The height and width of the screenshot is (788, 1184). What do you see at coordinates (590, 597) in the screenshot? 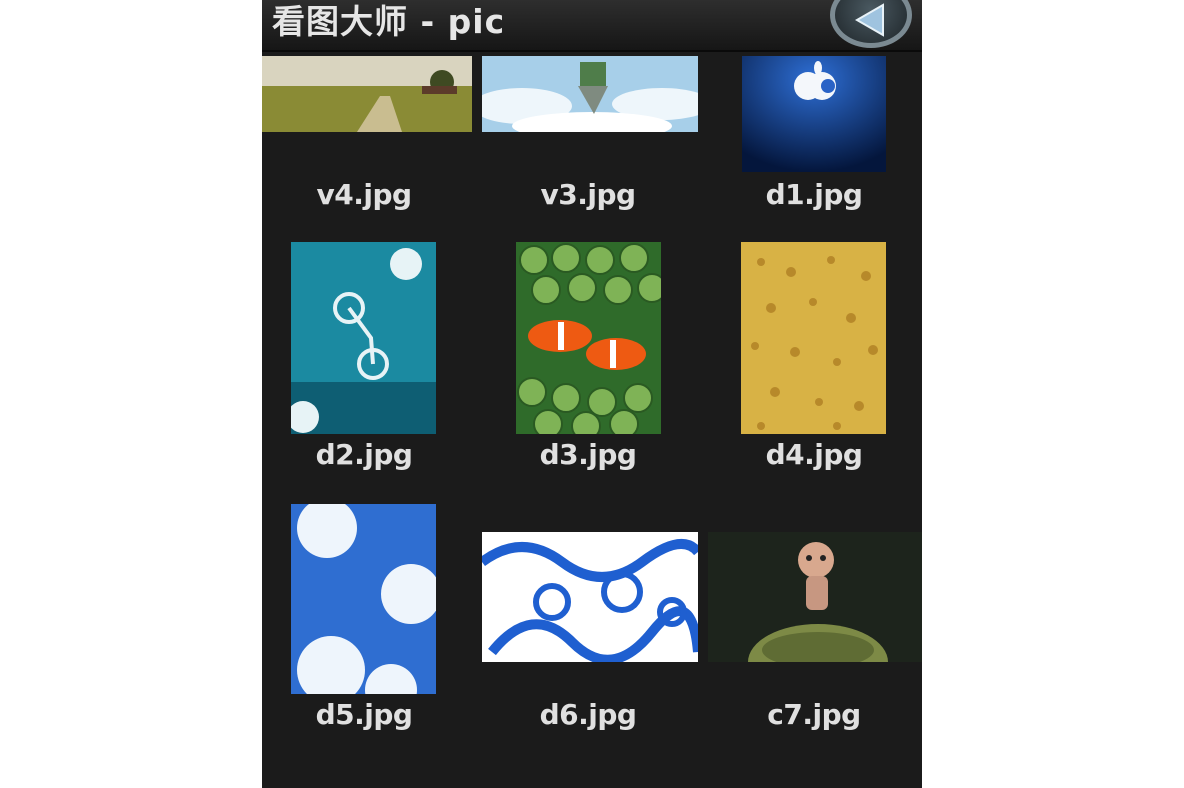
I see `thumbnail-d6` at bounding box center [590, 597].